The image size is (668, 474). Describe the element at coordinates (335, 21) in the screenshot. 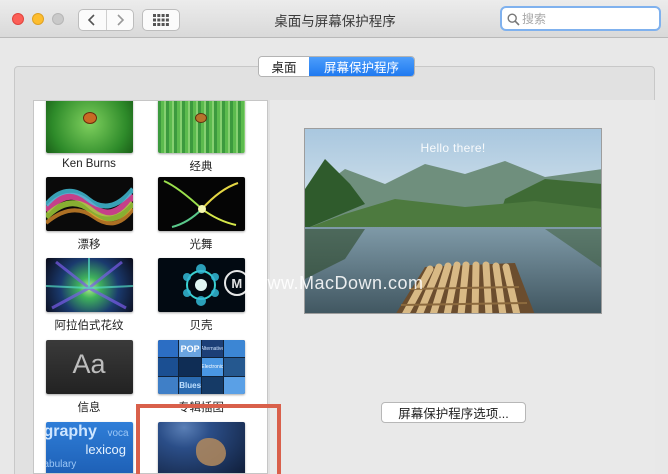

I see `window-title: 桌面与屏幕保护程序` at that location.